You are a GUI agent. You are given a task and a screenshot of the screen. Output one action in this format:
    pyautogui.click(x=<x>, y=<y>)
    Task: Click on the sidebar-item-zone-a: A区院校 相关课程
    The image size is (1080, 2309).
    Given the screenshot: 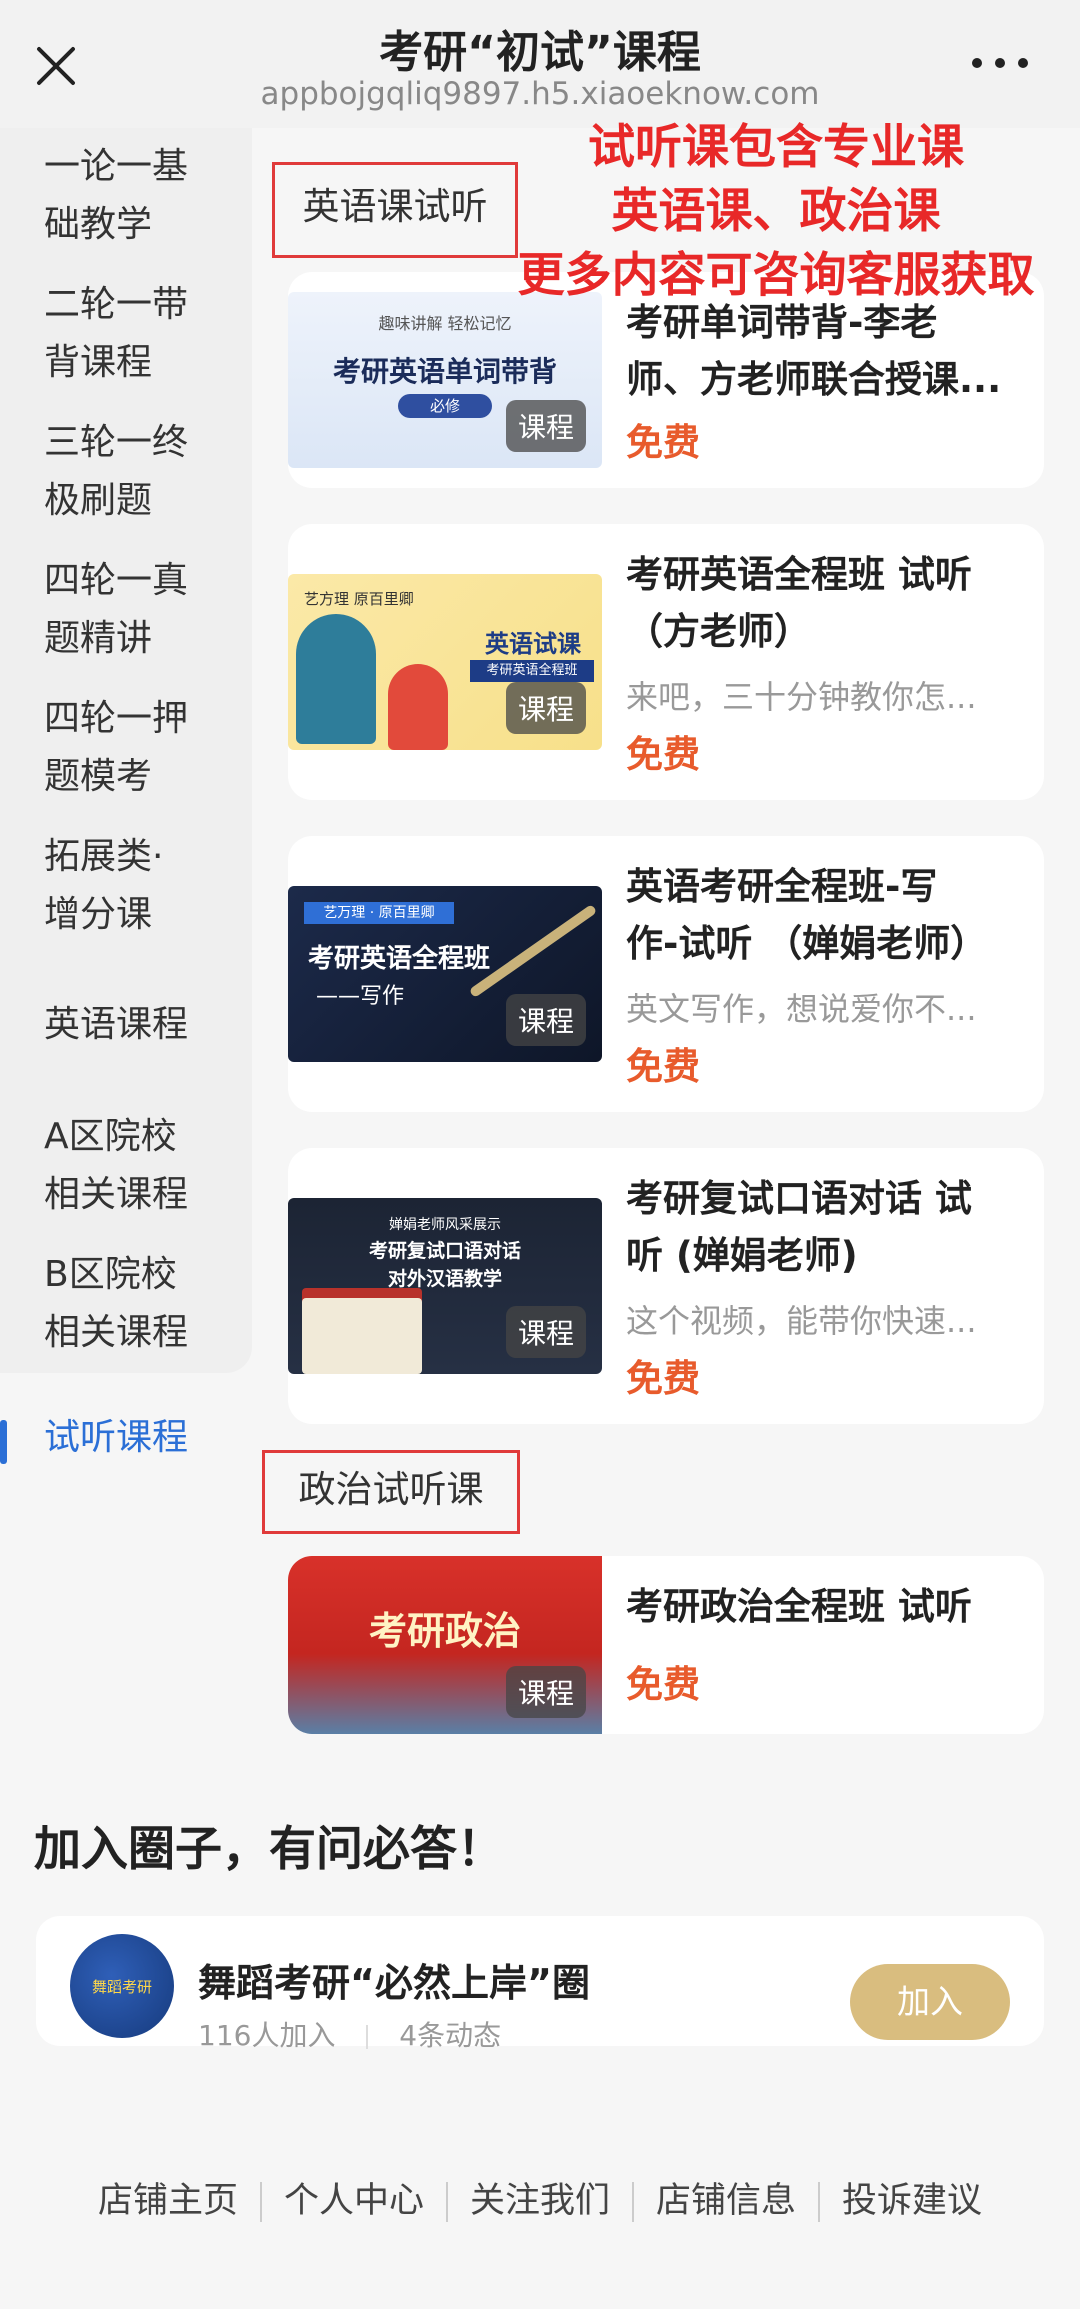 What is the action you would take?
    pyautogui.click(x=139, y=1166)
    